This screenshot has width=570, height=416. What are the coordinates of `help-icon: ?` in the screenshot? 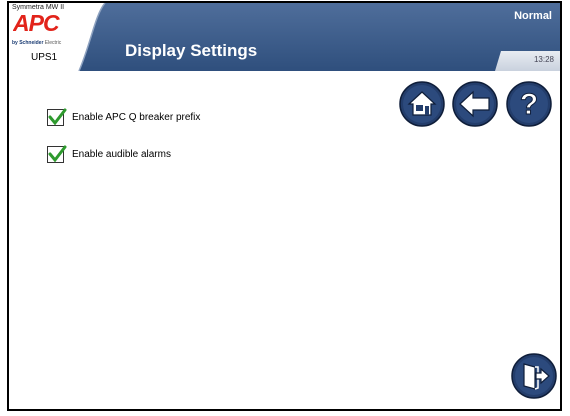 It's located at (529, 104).